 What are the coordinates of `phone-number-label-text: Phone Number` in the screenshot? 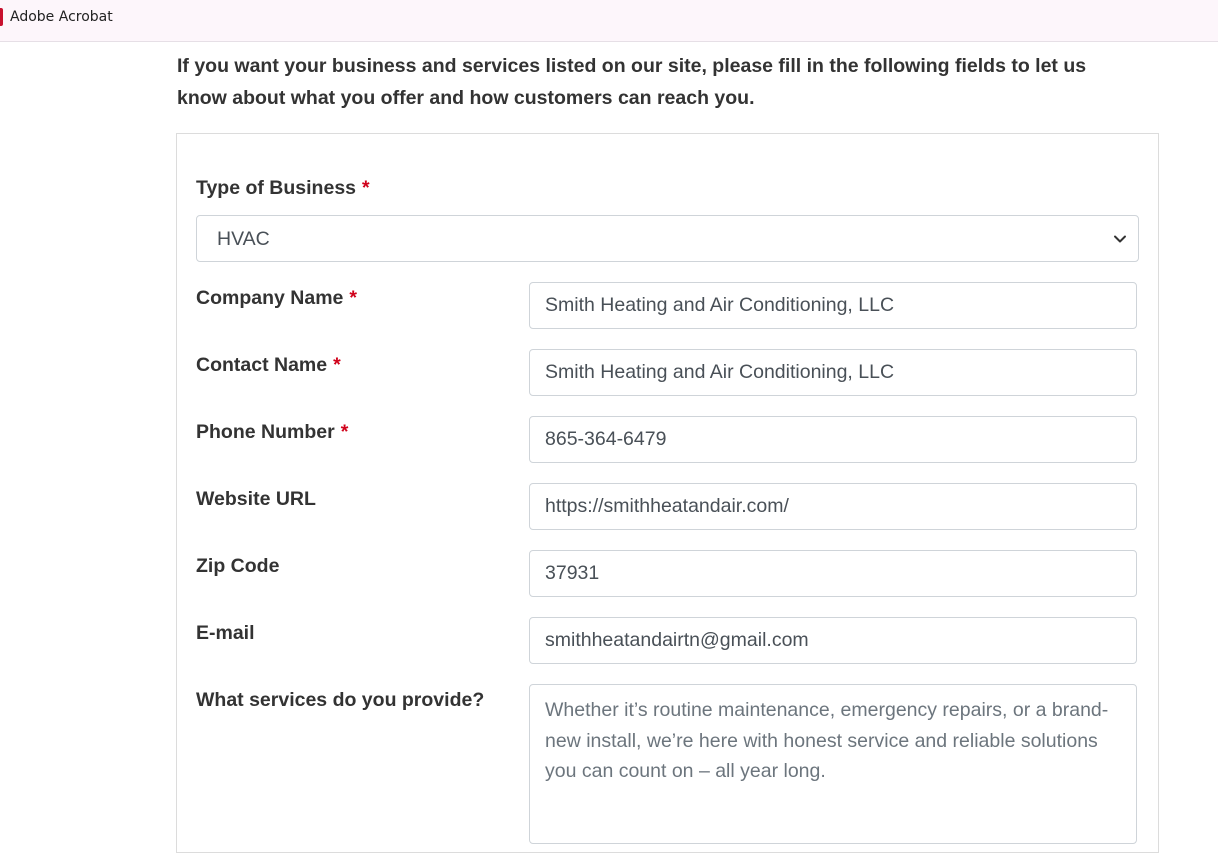 It's located at (265, 432).